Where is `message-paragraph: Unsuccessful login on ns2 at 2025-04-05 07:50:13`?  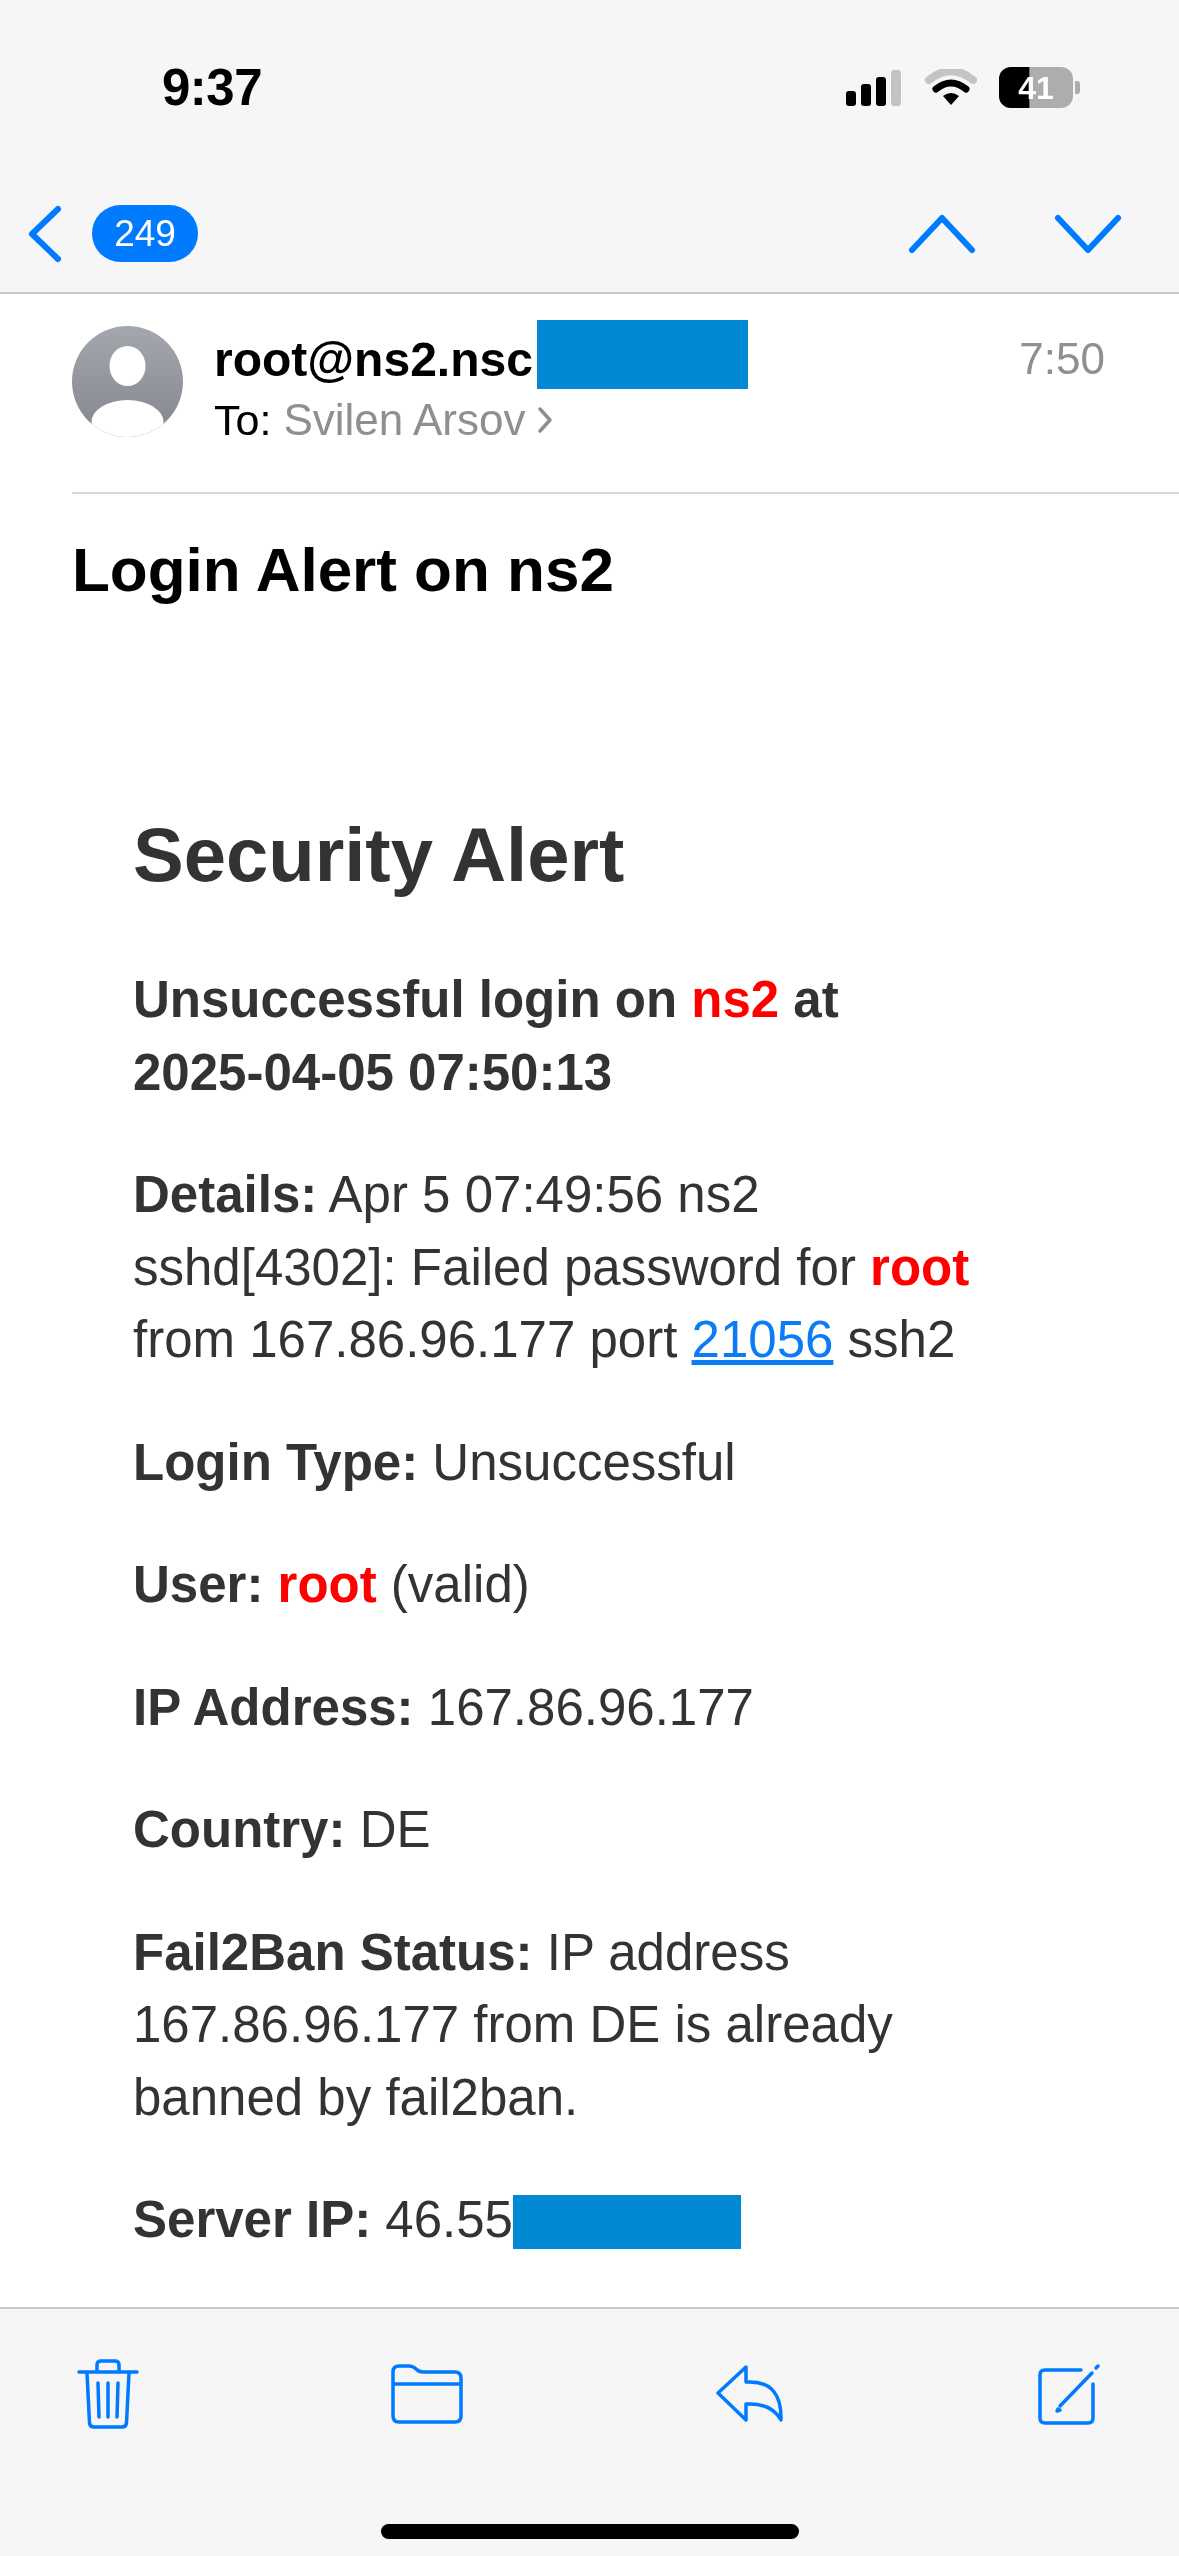 message-paragraph: Unsuccessful login on ns2 at 2025-04-05 07:50:13 is located at coordinates (486, 1036).